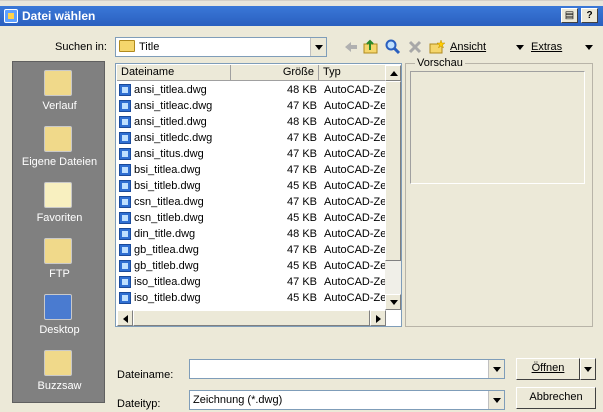 This screenshot has width=603, height=412. Describe the element at coordinates (520, 47) in the screenshot. I see `view-dropdown-icon` at that location.